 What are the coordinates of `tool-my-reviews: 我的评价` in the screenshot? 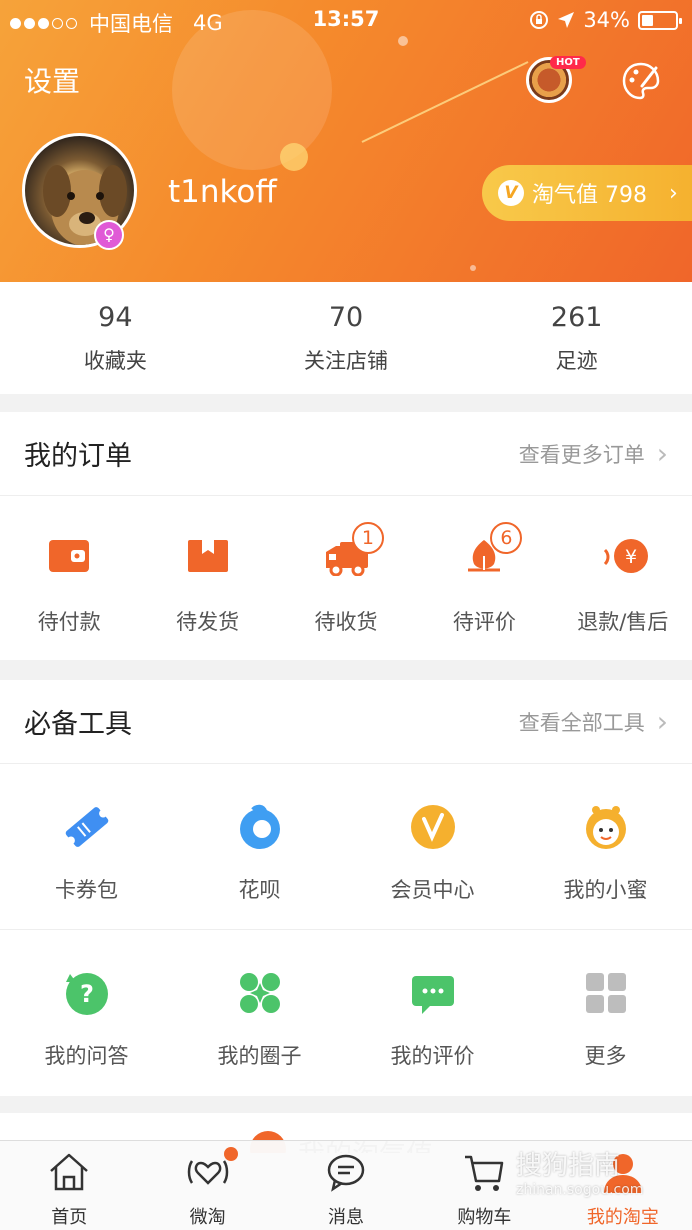 It's located at (432, 1013).